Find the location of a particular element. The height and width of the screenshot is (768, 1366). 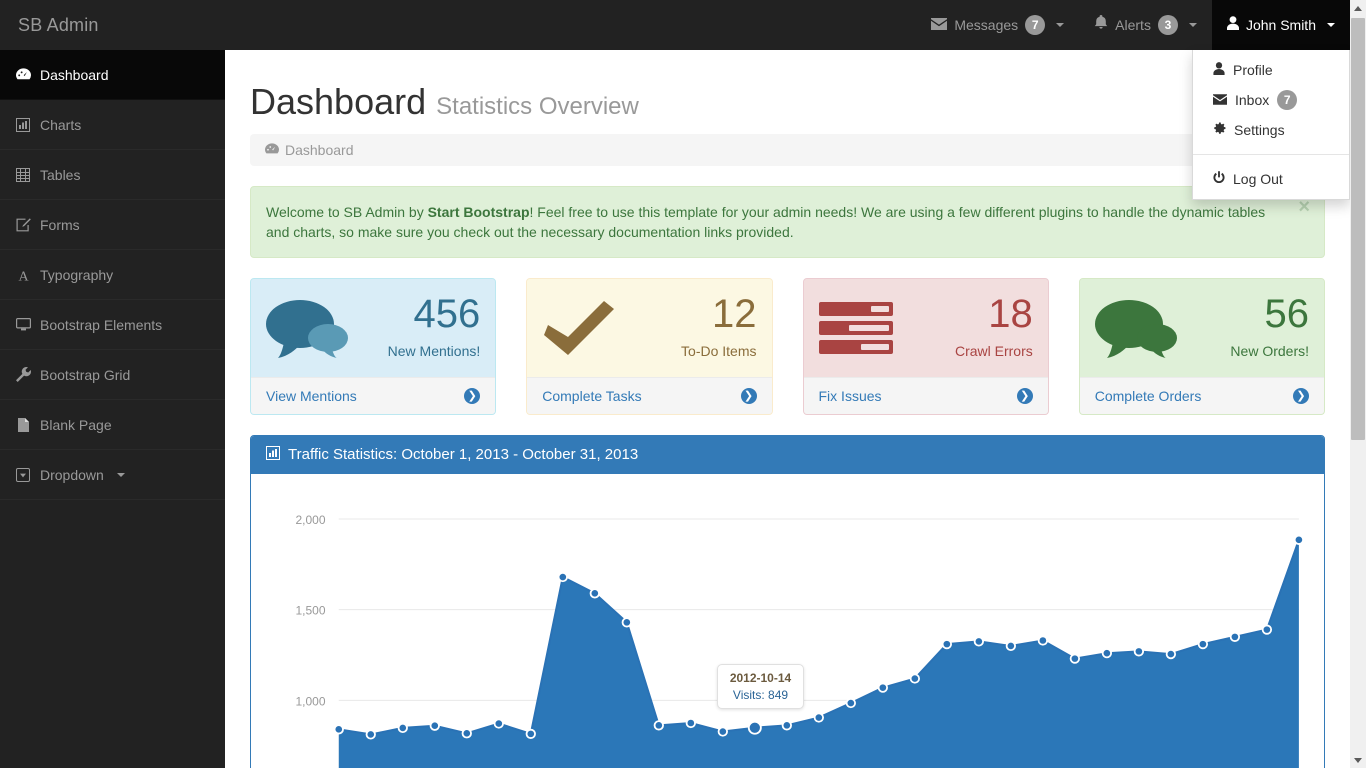

stat-panel-footer-link: View Mentions ❯ is located at coordinates (373, 395).